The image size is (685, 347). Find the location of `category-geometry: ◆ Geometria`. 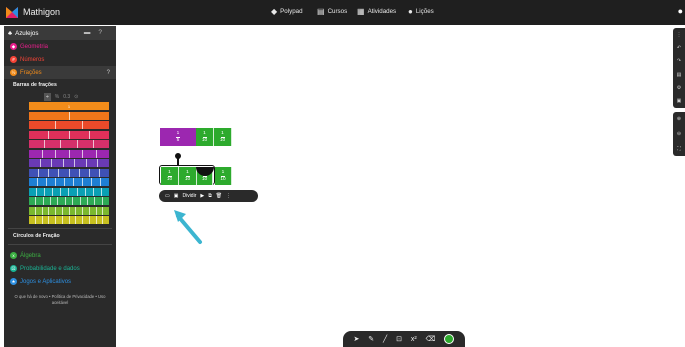

category-geometry: ◆ Geometria is located at coordinates (60, 46).